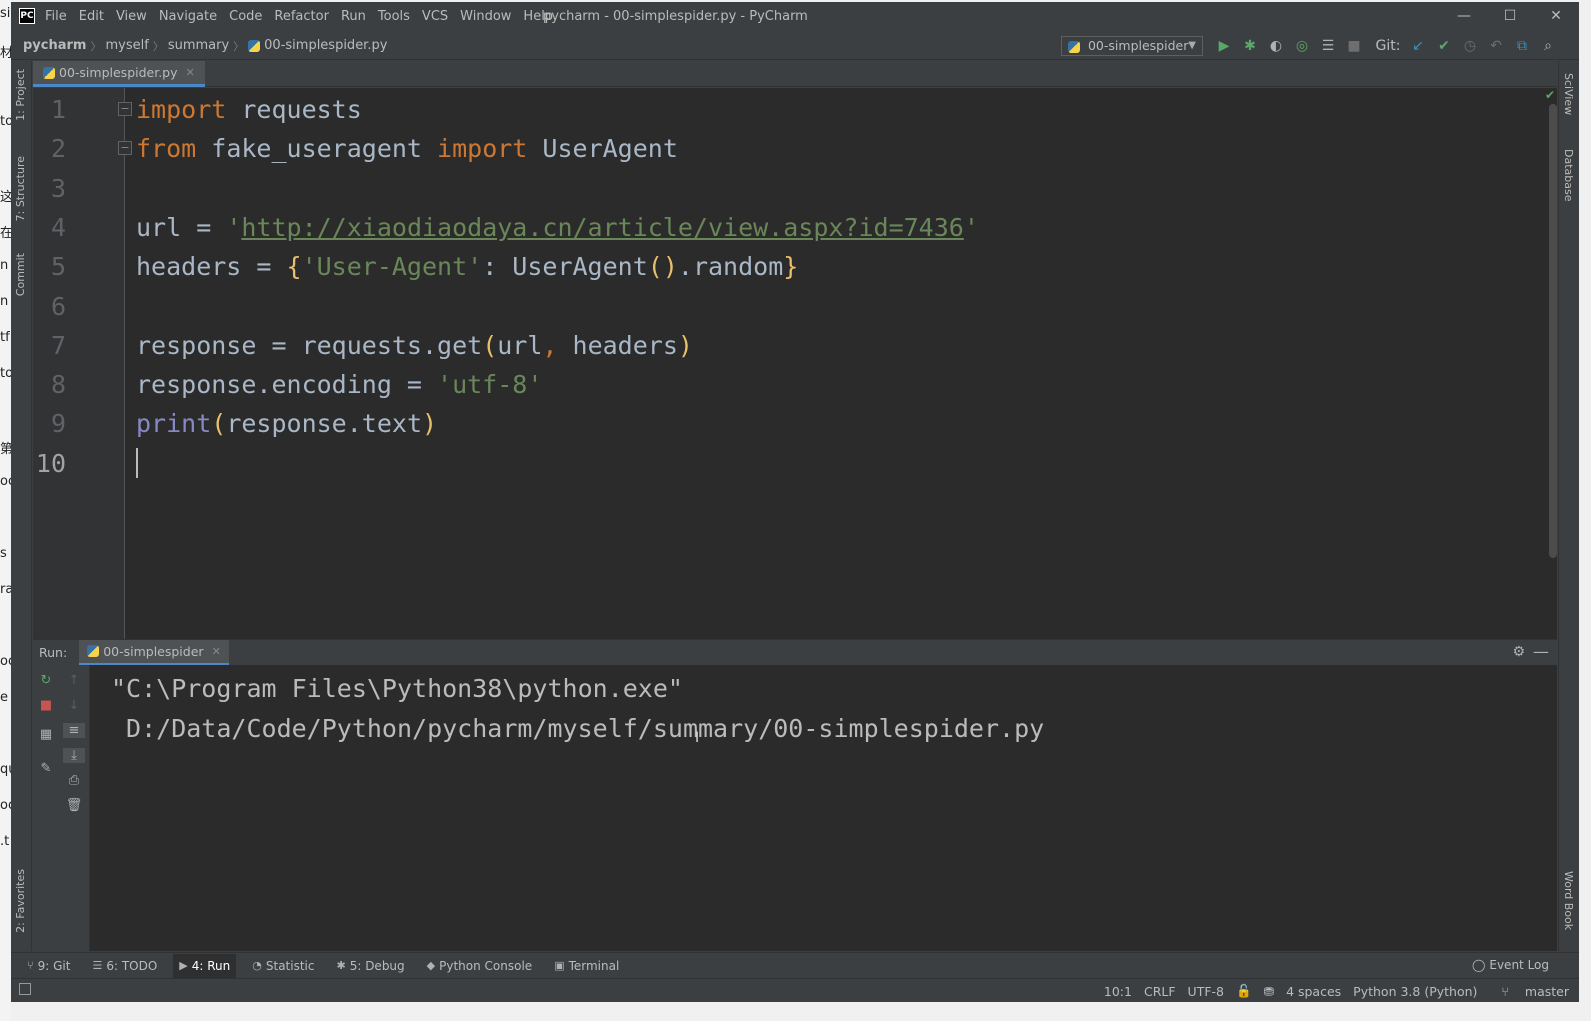 This screenshot has width=1591, height=1021. I want to click on debug-icon: ✱, so click(1250, 46).